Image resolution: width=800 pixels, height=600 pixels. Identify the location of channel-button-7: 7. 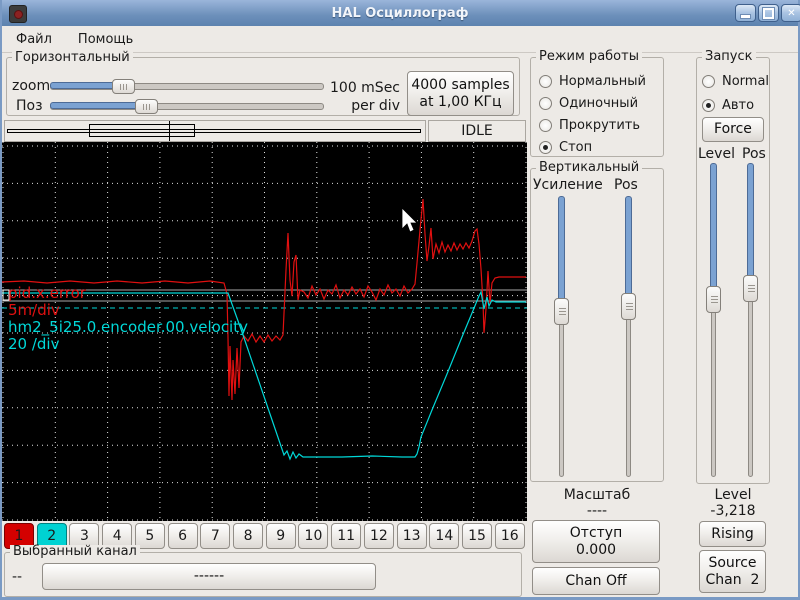
(215, 536).